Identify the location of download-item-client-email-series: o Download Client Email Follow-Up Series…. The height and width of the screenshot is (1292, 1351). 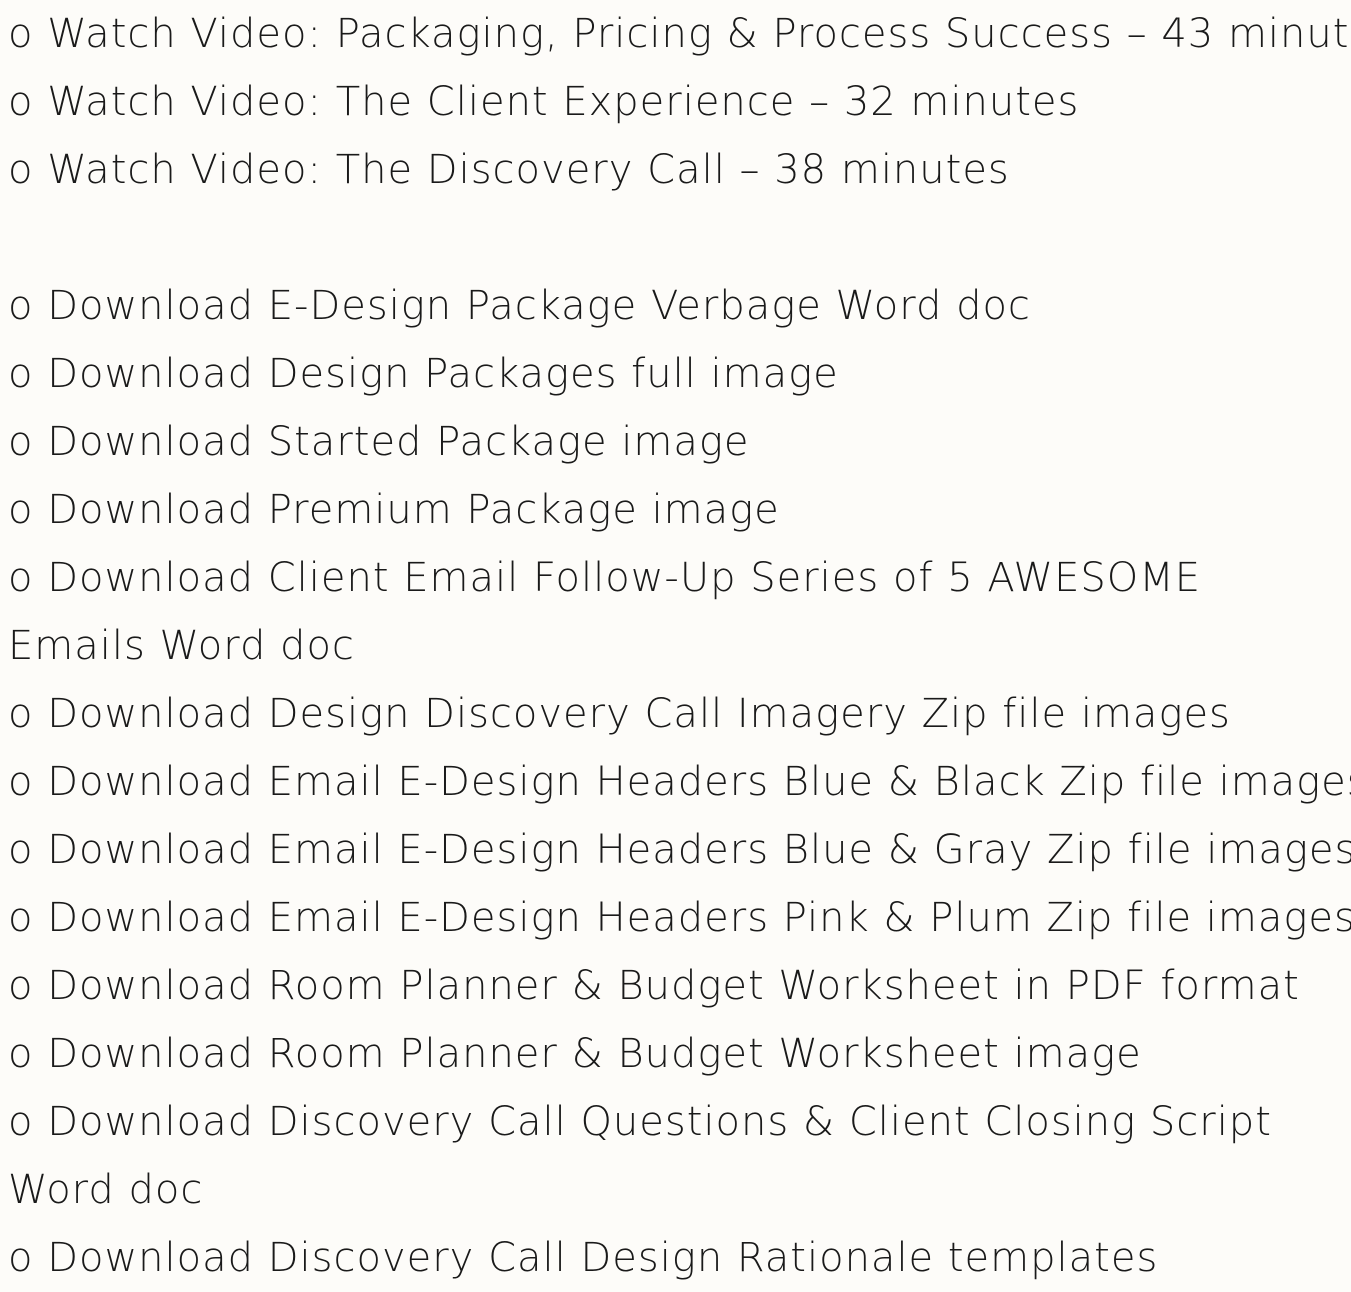
(675, 612).